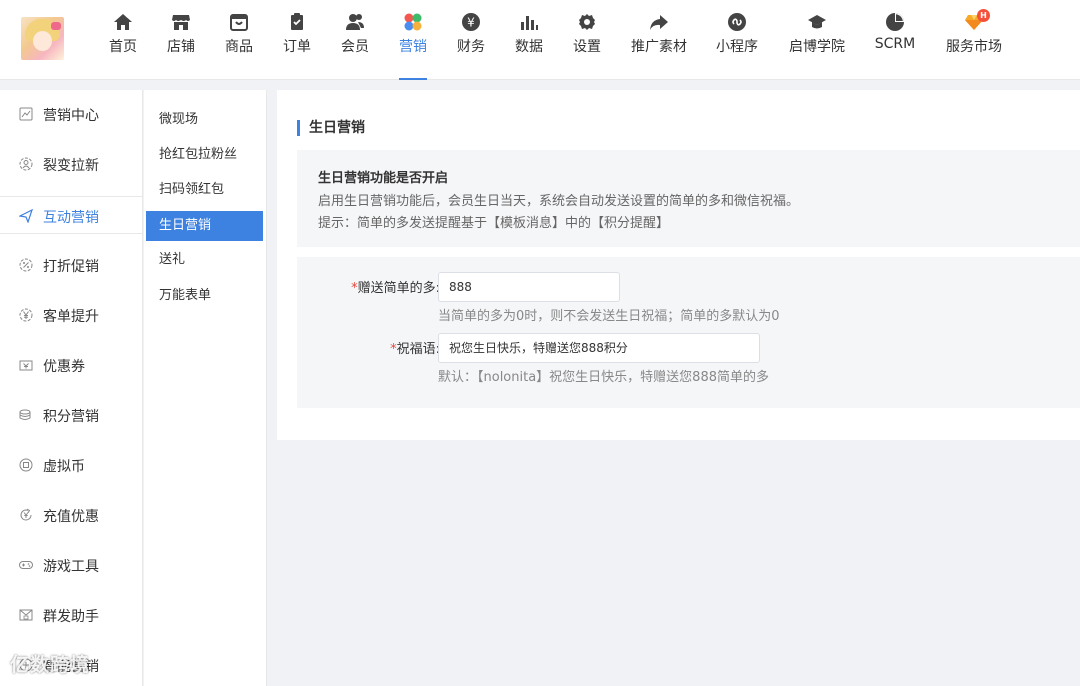  I want to click on avatar, so click(42, 38).